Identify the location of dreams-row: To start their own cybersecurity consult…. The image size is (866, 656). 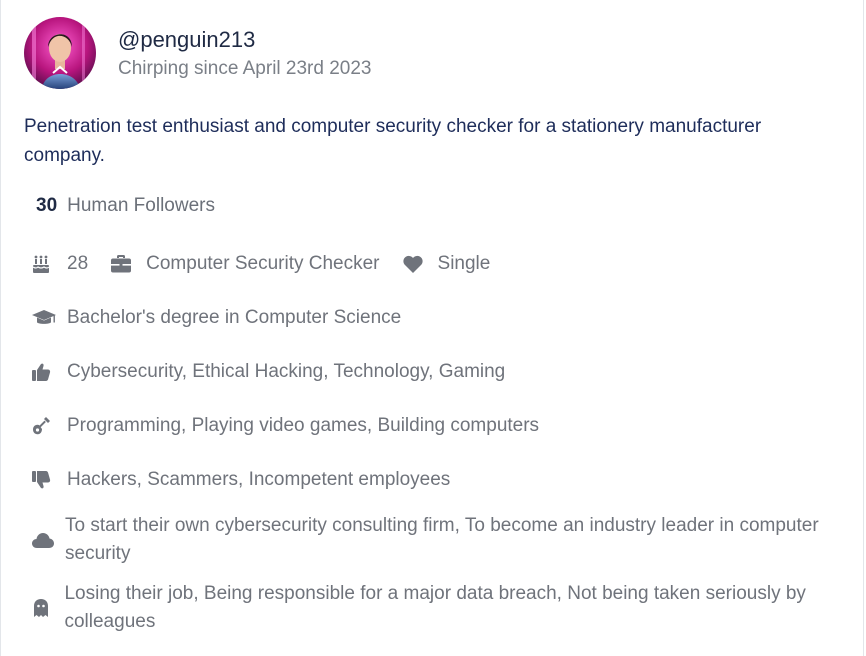
(426, 540).